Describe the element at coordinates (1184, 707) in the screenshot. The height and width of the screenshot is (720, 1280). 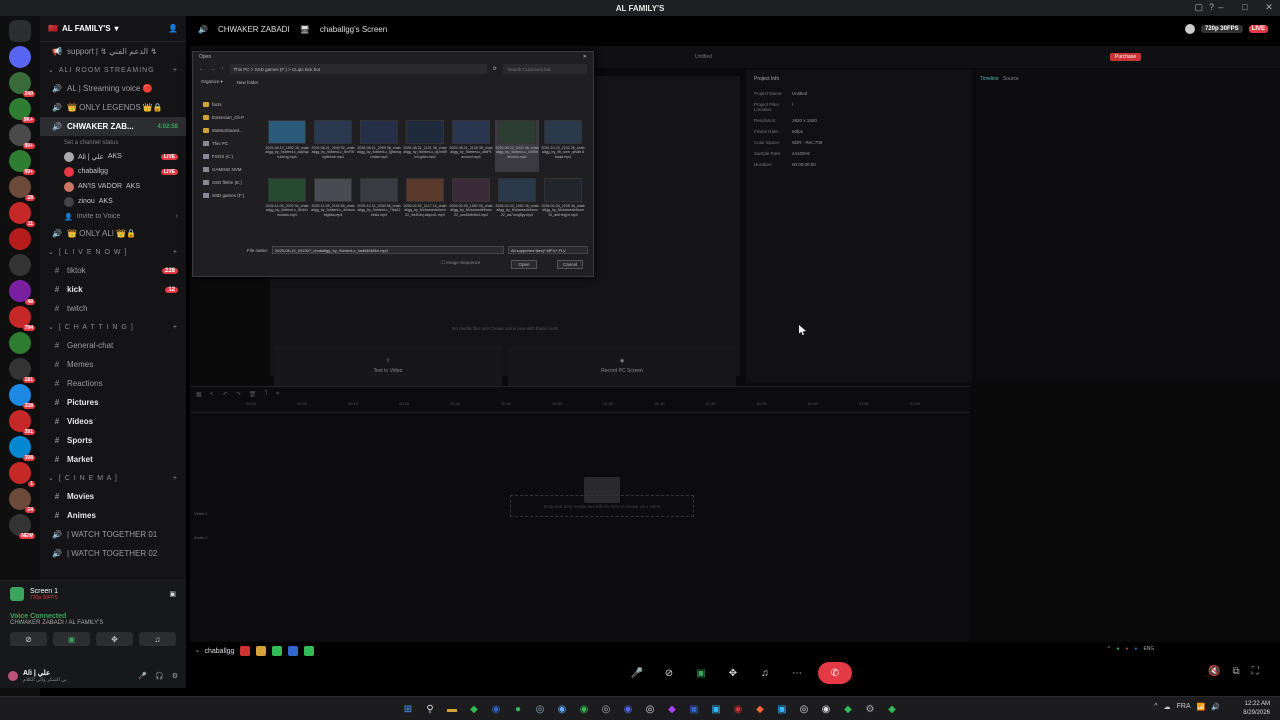
I see `language-indicator: FRA` at that location.